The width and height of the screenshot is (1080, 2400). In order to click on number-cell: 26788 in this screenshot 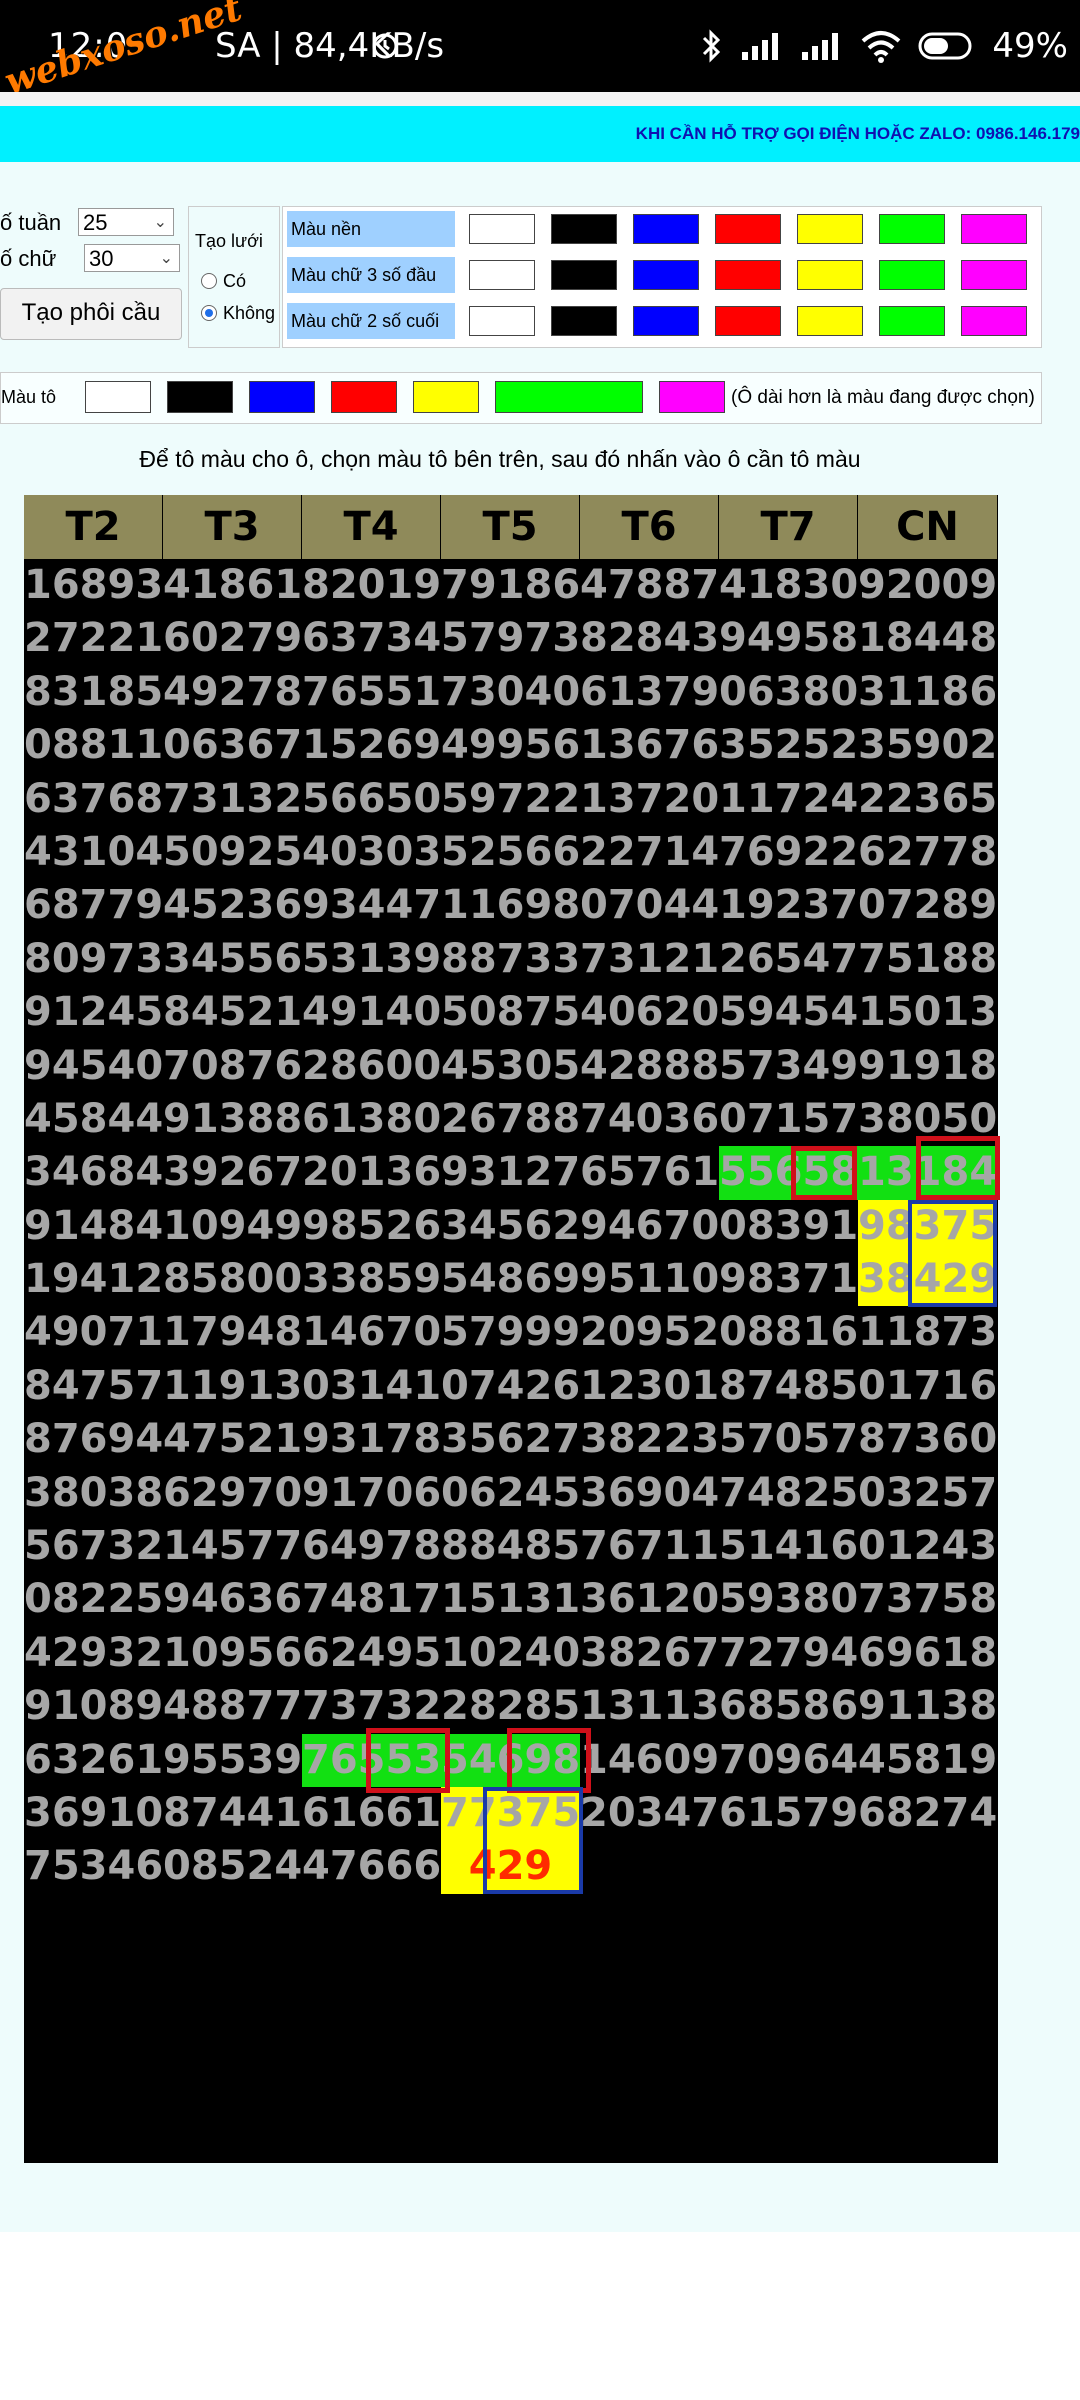, I will do `click(510, 1119)`.